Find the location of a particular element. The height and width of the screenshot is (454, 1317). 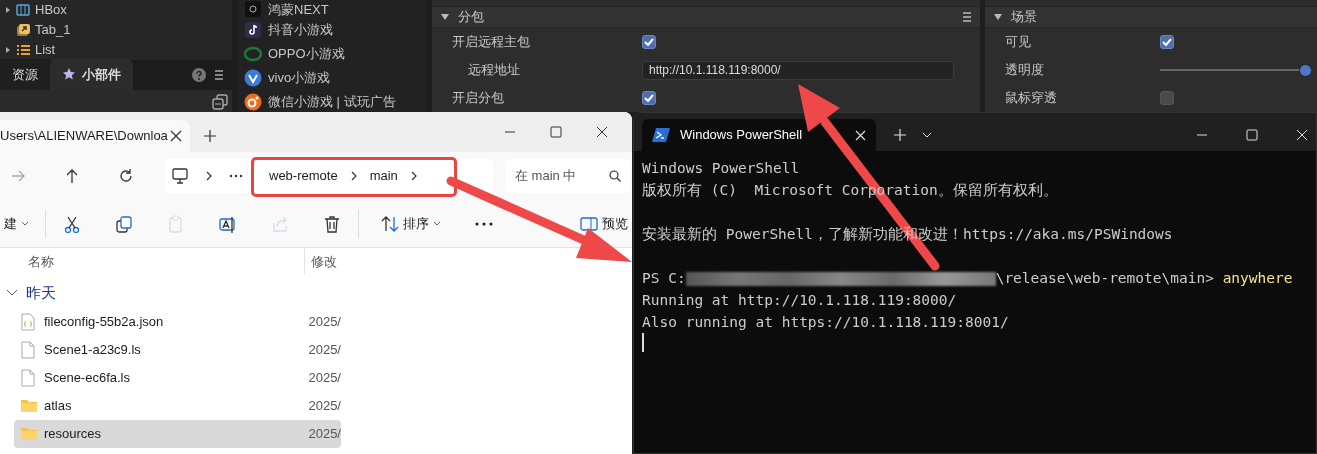

platform-icon is located at coordinates (253, 9).